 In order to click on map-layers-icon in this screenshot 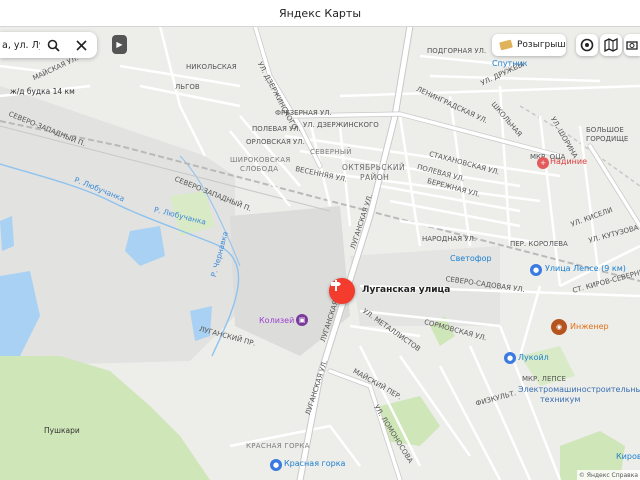, I will do `click(611, 45)`.